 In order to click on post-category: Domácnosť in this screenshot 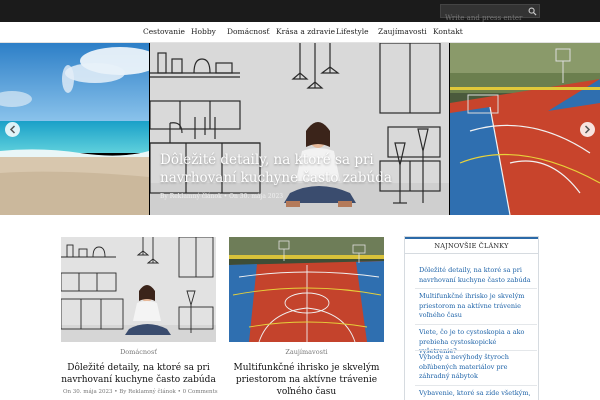, I will do `click(138, 352)`.